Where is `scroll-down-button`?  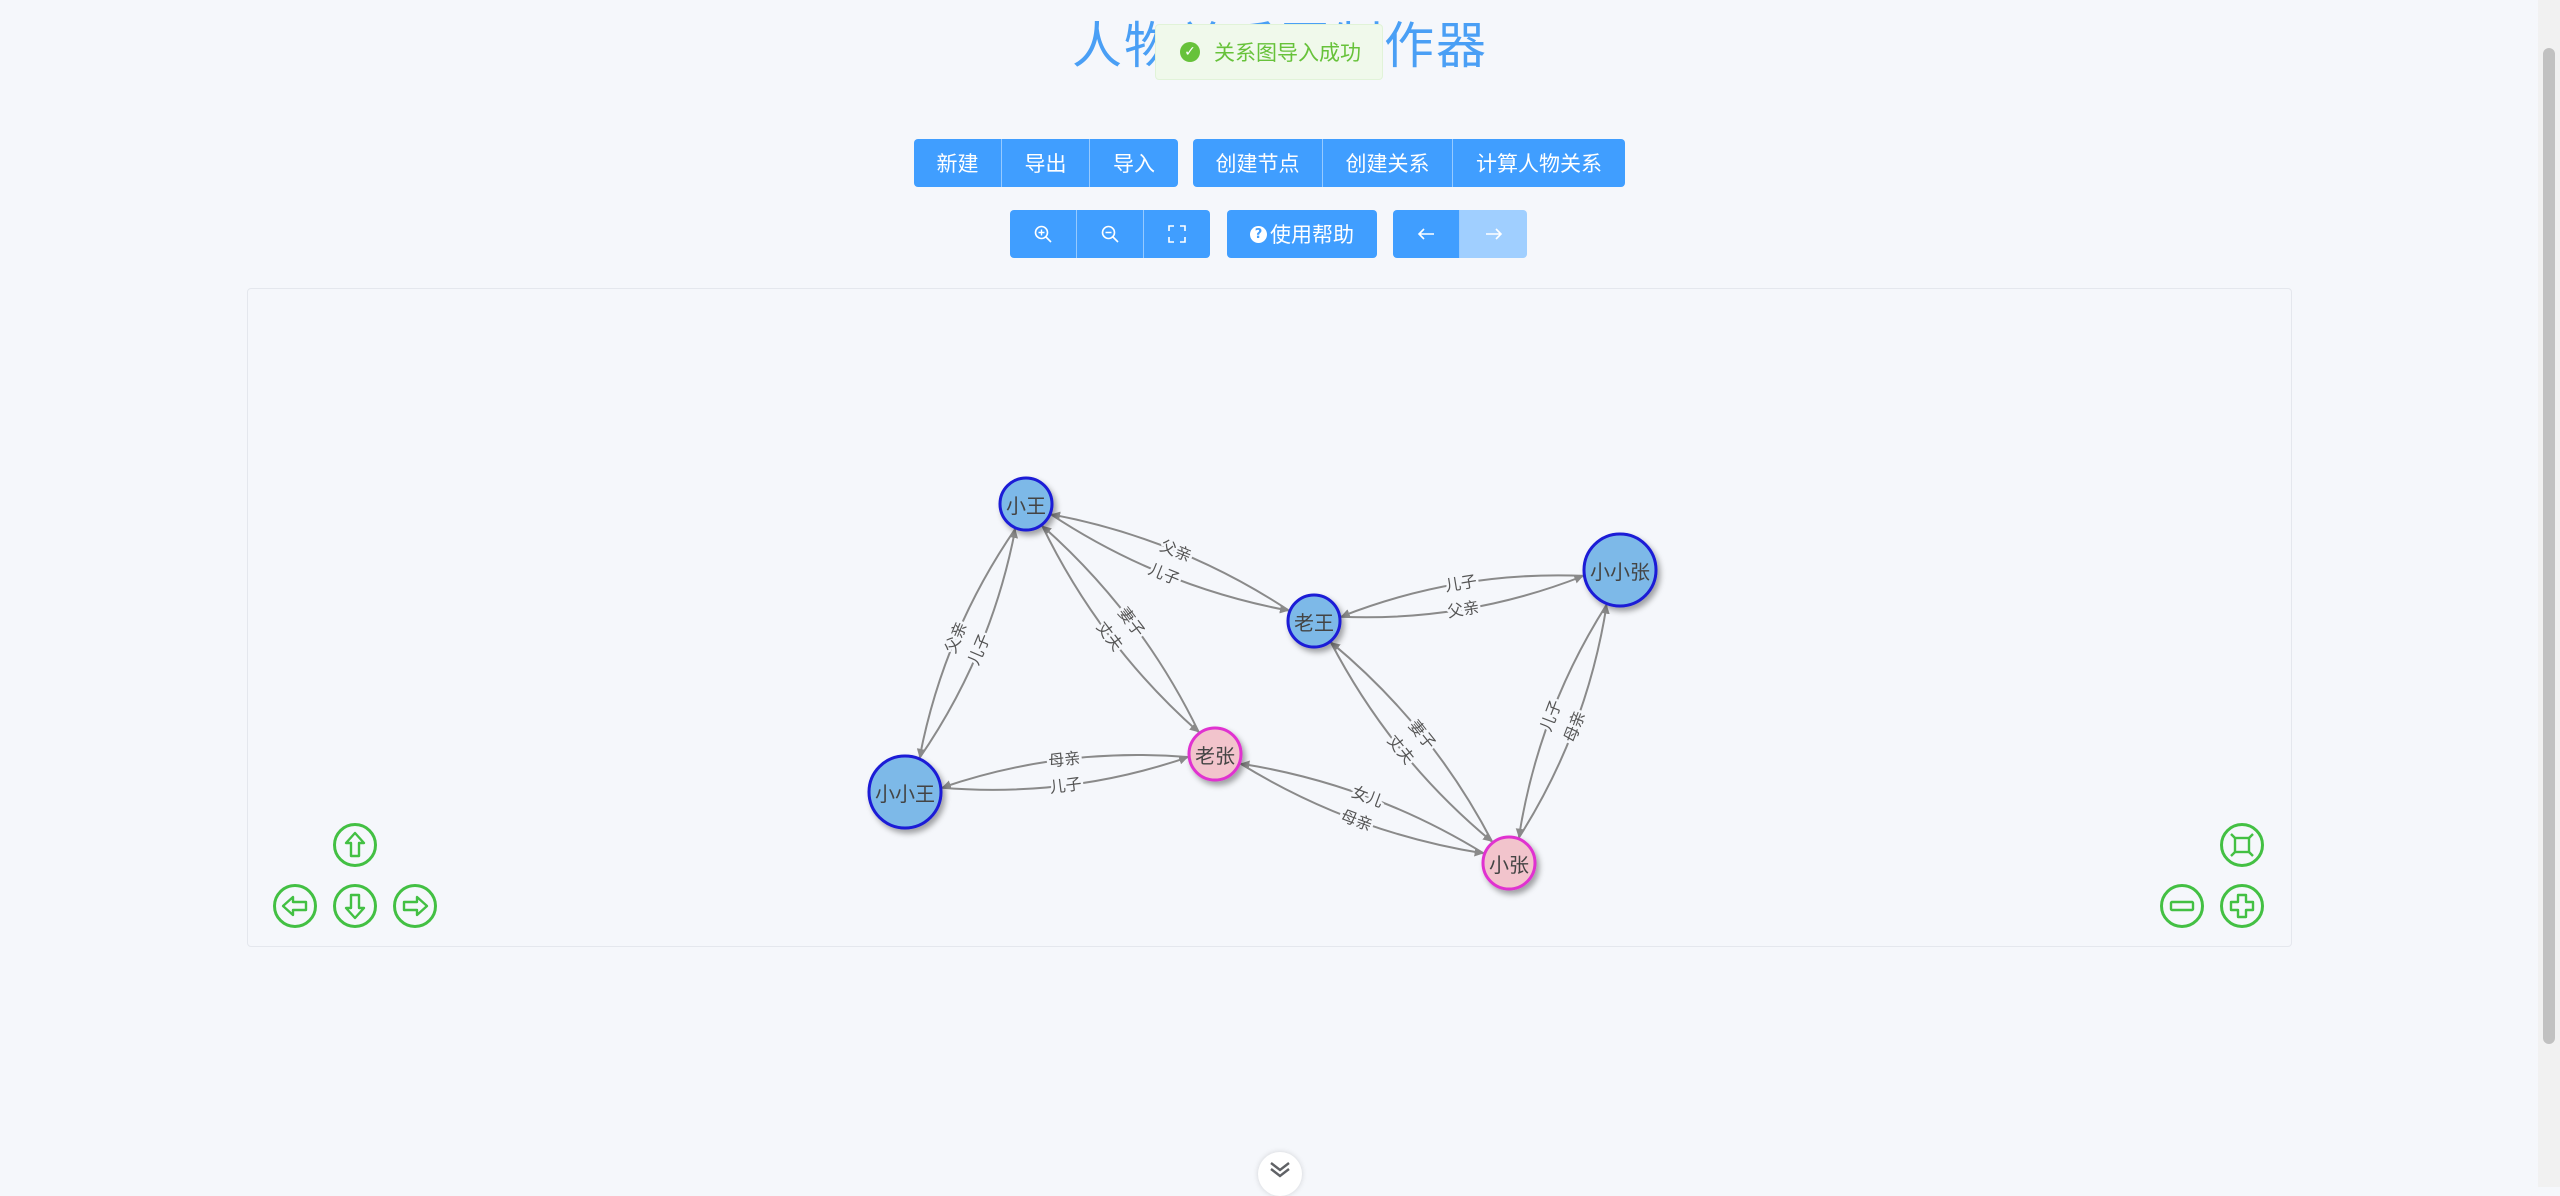 scroll-down-button is located at coordinates (1280, 1174).